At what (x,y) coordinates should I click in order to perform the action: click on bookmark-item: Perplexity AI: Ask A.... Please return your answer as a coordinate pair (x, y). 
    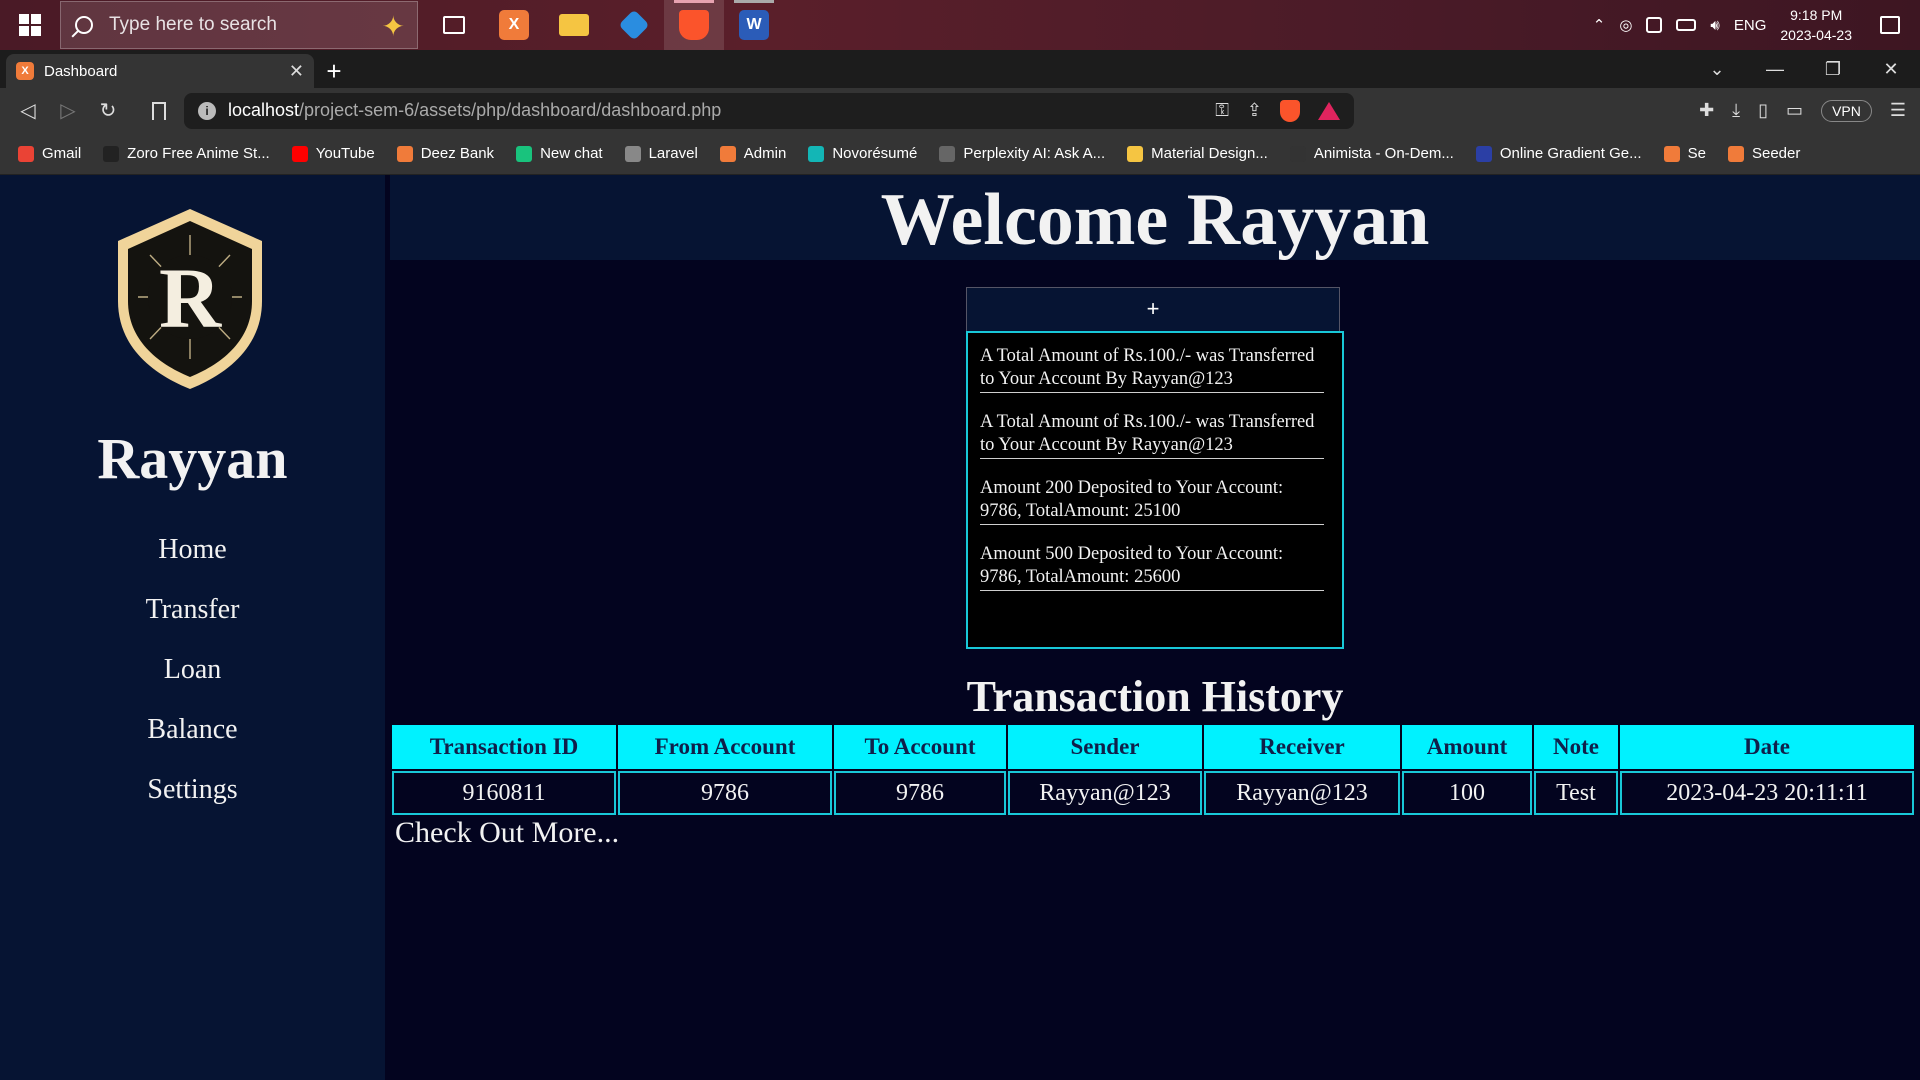
    Looking at the image, I should click on (1022, 153).